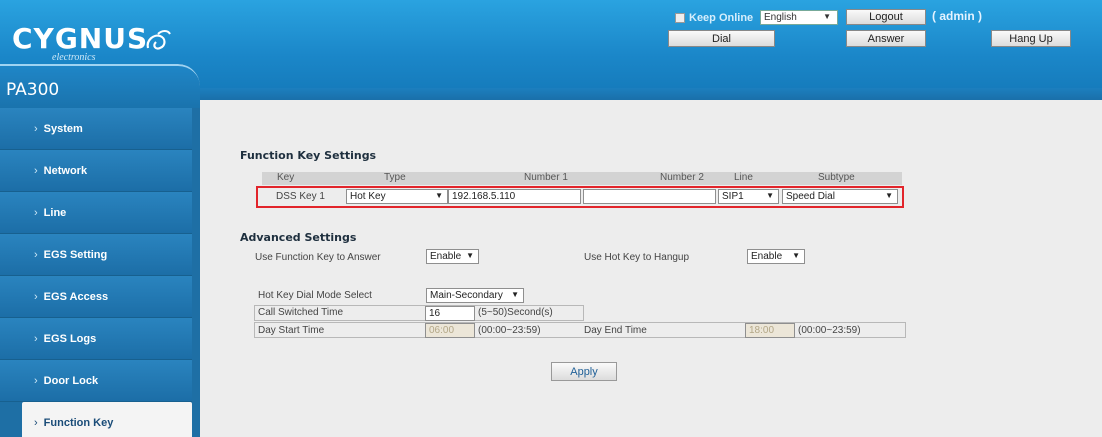 The height and width of the screenshot is (437, 1102). Describe the element at coordinates (301, 312) in the screenshot. I see `call-switched-label: Call Switched Time` at that location.